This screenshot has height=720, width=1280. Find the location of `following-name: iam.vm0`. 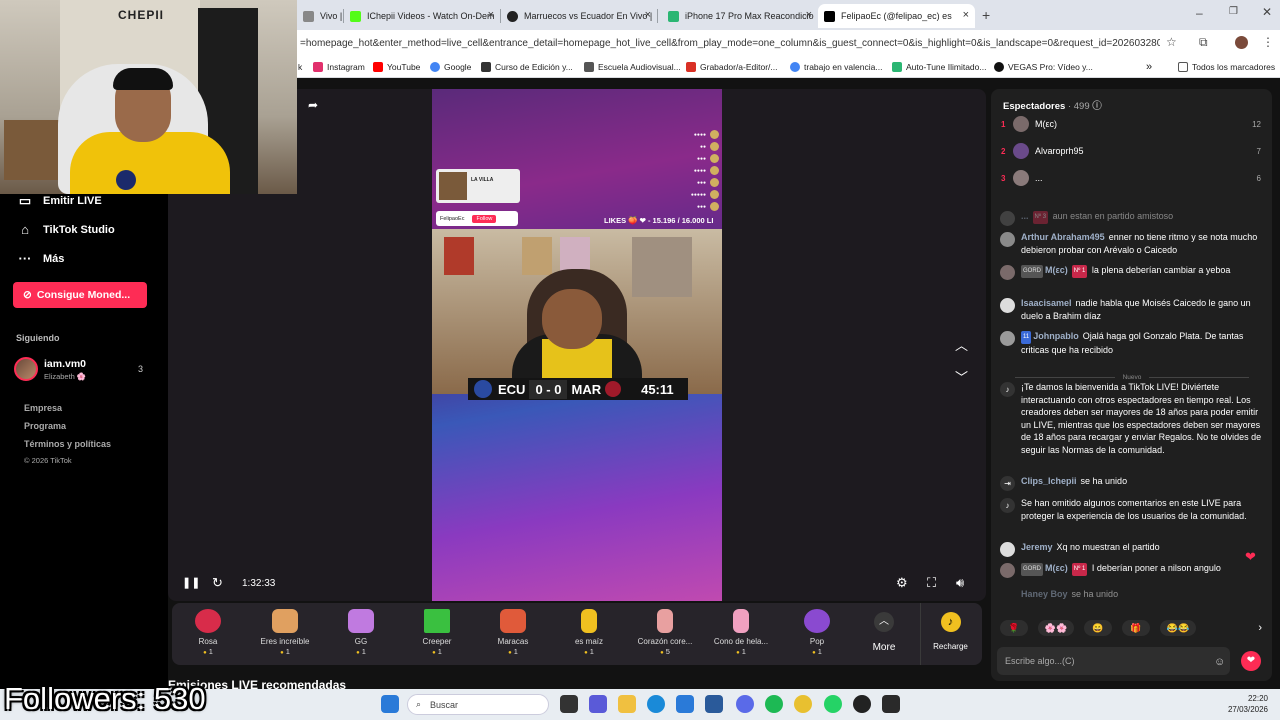

following-name: iam.vm0 is located at coordinates (65, 364).